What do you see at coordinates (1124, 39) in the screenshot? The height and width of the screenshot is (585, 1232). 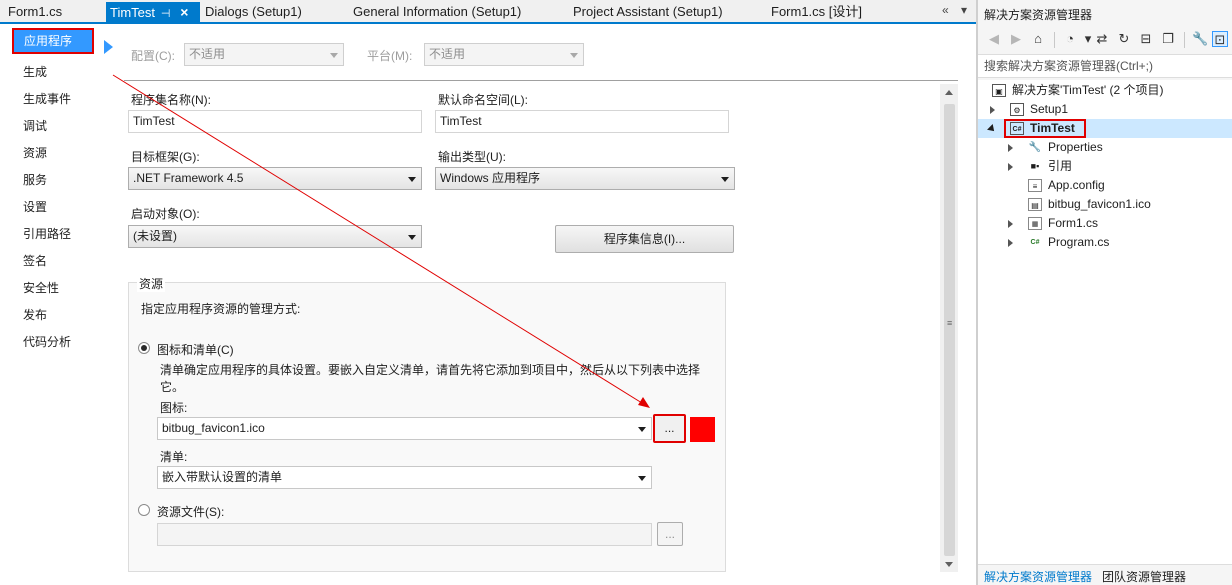 I see `refresh-icon: ↻` at bounding box center [1124, 39].